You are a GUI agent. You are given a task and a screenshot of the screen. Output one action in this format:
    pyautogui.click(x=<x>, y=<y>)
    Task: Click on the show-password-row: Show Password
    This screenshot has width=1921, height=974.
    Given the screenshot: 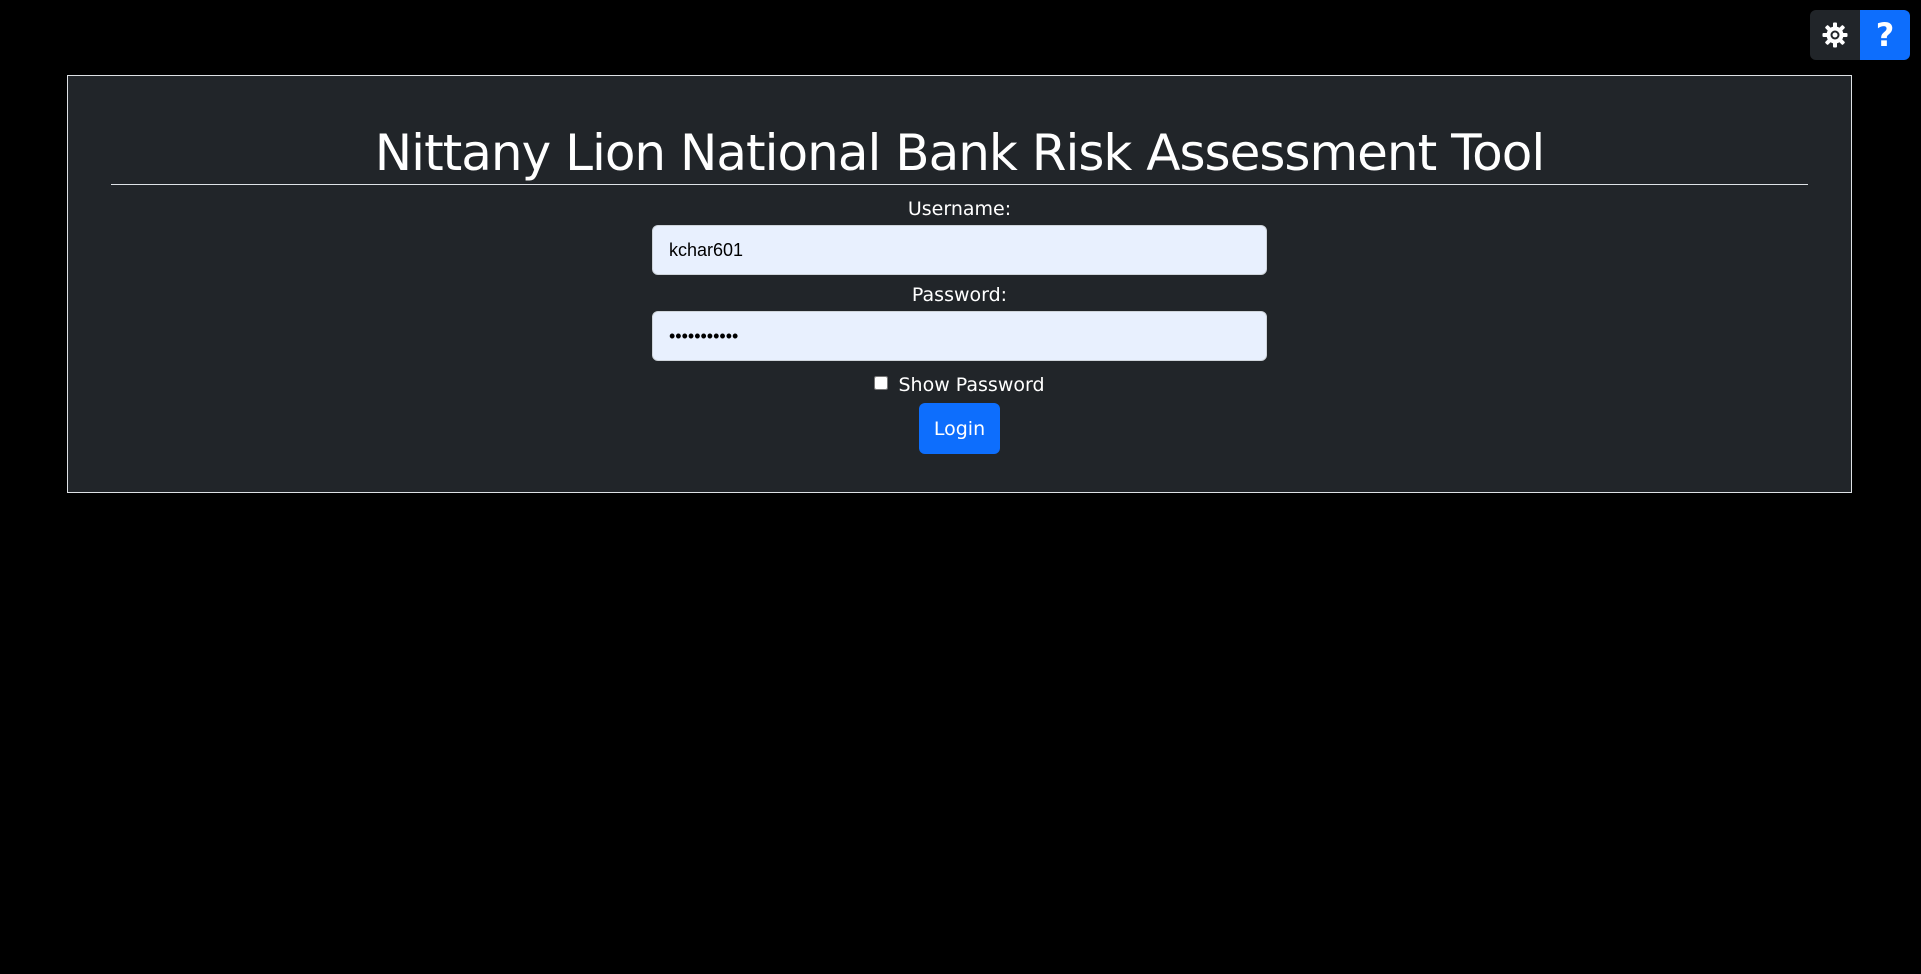 What is the action you would take?
    pyautogui.click(x=959, y=385)
    